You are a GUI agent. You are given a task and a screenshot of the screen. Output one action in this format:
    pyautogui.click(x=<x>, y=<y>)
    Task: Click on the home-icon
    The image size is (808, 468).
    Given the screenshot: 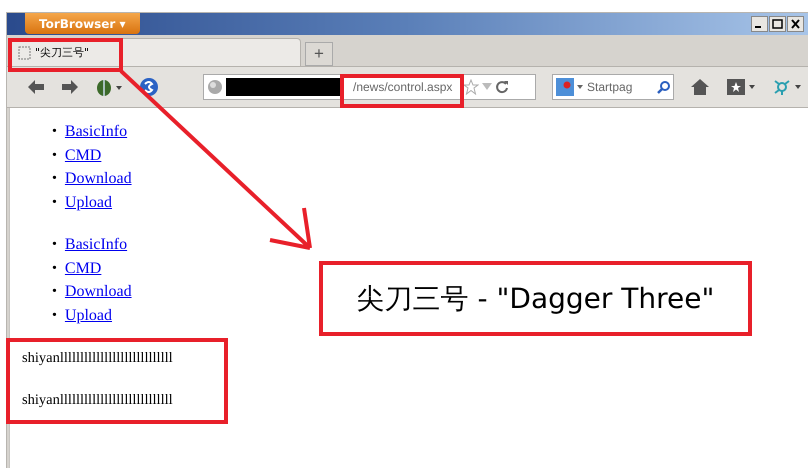 What is the action you would take?
    pyautogui.click(x=700, y=87)
    